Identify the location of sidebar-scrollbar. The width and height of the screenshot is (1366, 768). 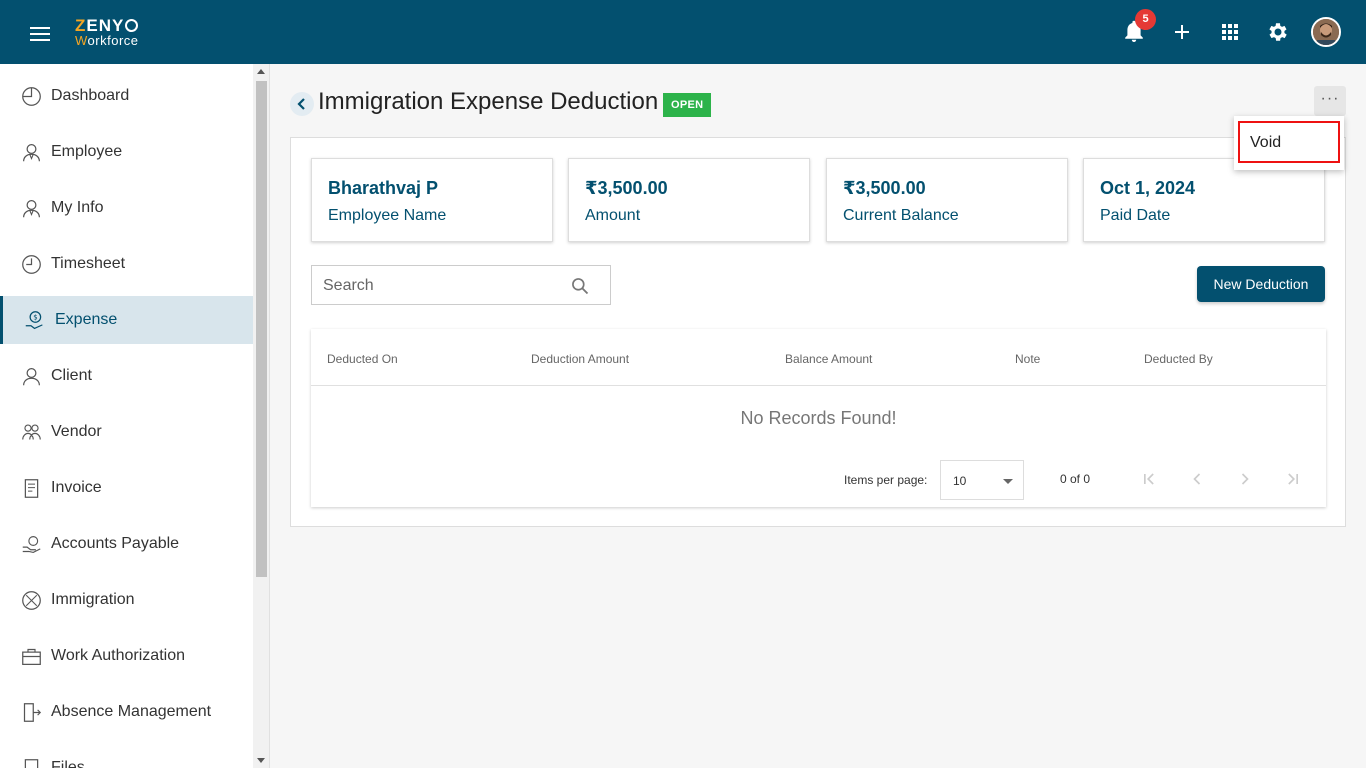
(261, 416).